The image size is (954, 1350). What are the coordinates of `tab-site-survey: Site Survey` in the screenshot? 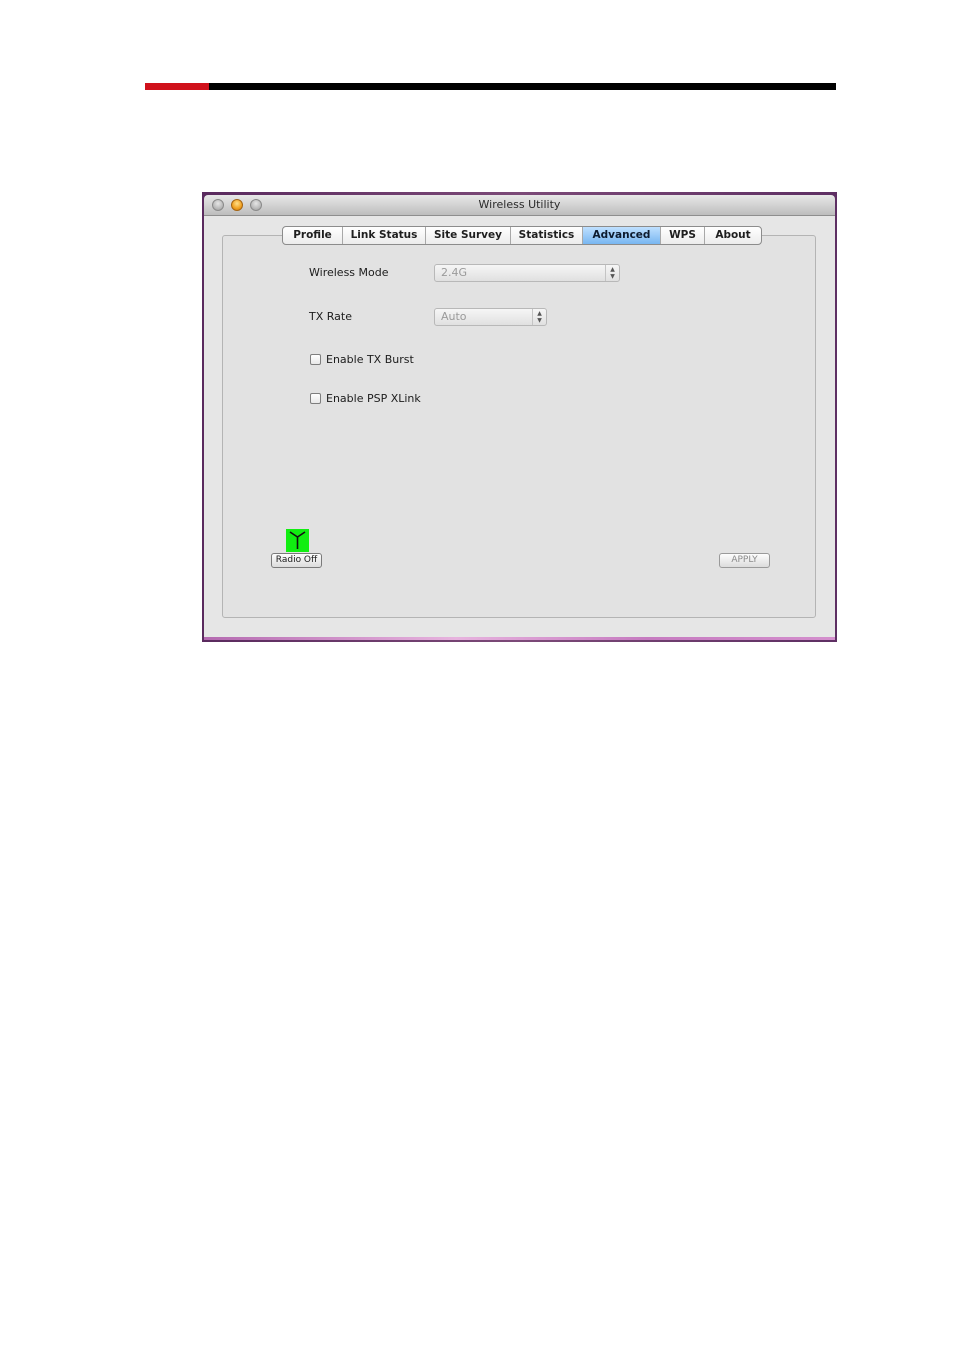 It's located at (468, 235).